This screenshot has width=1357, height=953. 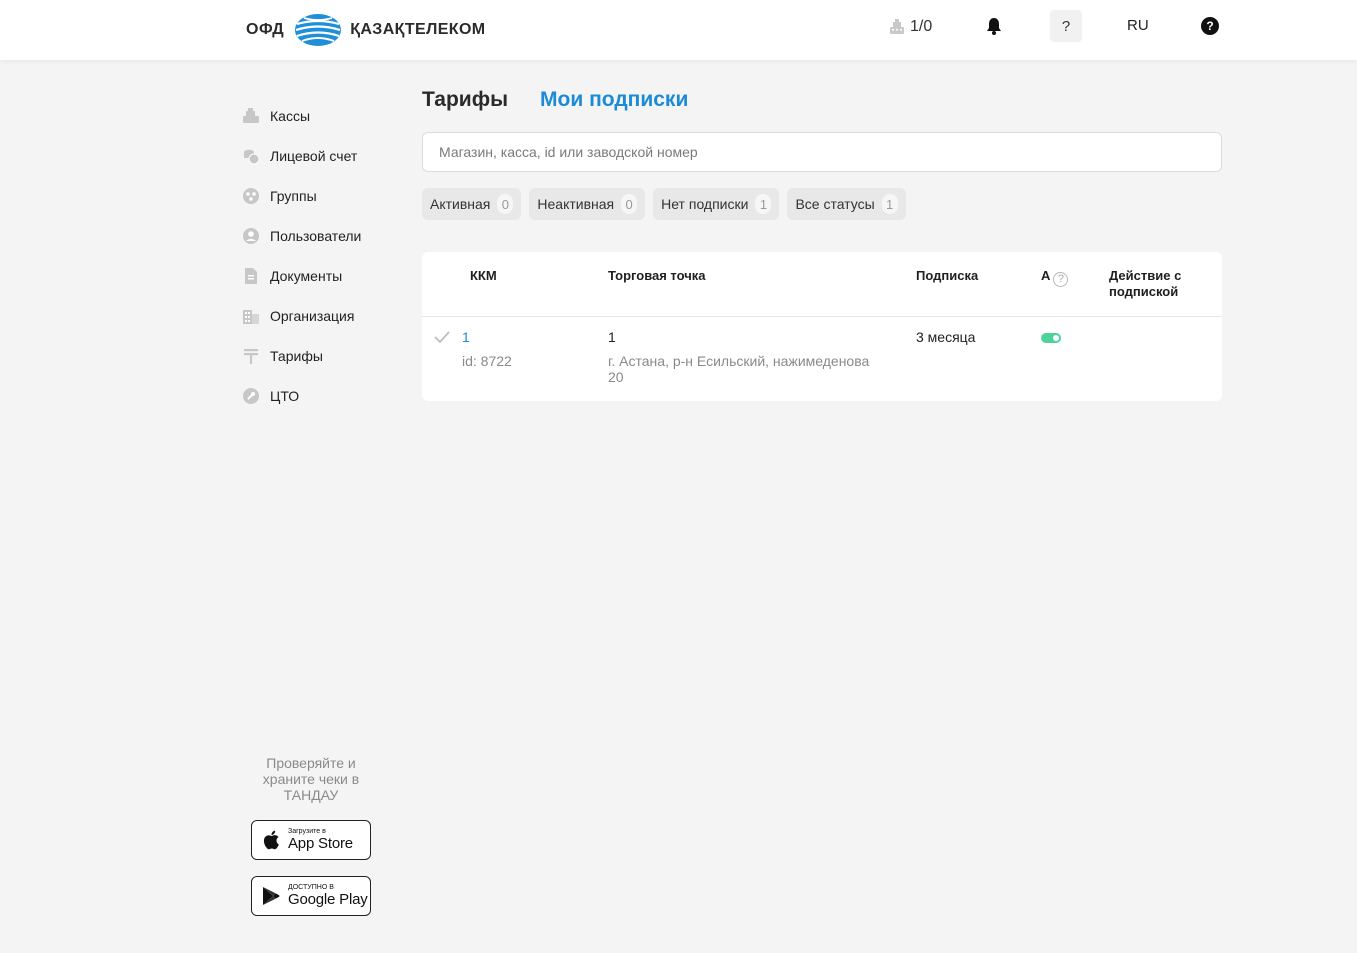 I want to click on filter-active: Активная 0, so click(x=472, y=204).